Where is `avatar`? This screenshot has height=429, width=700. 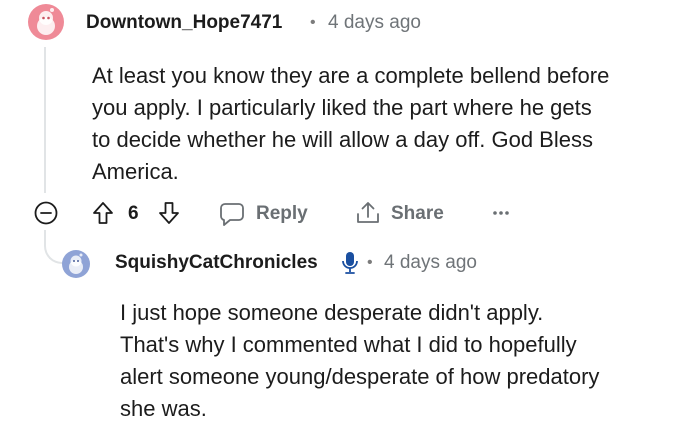
avatar is located at coordinates (46, 22).